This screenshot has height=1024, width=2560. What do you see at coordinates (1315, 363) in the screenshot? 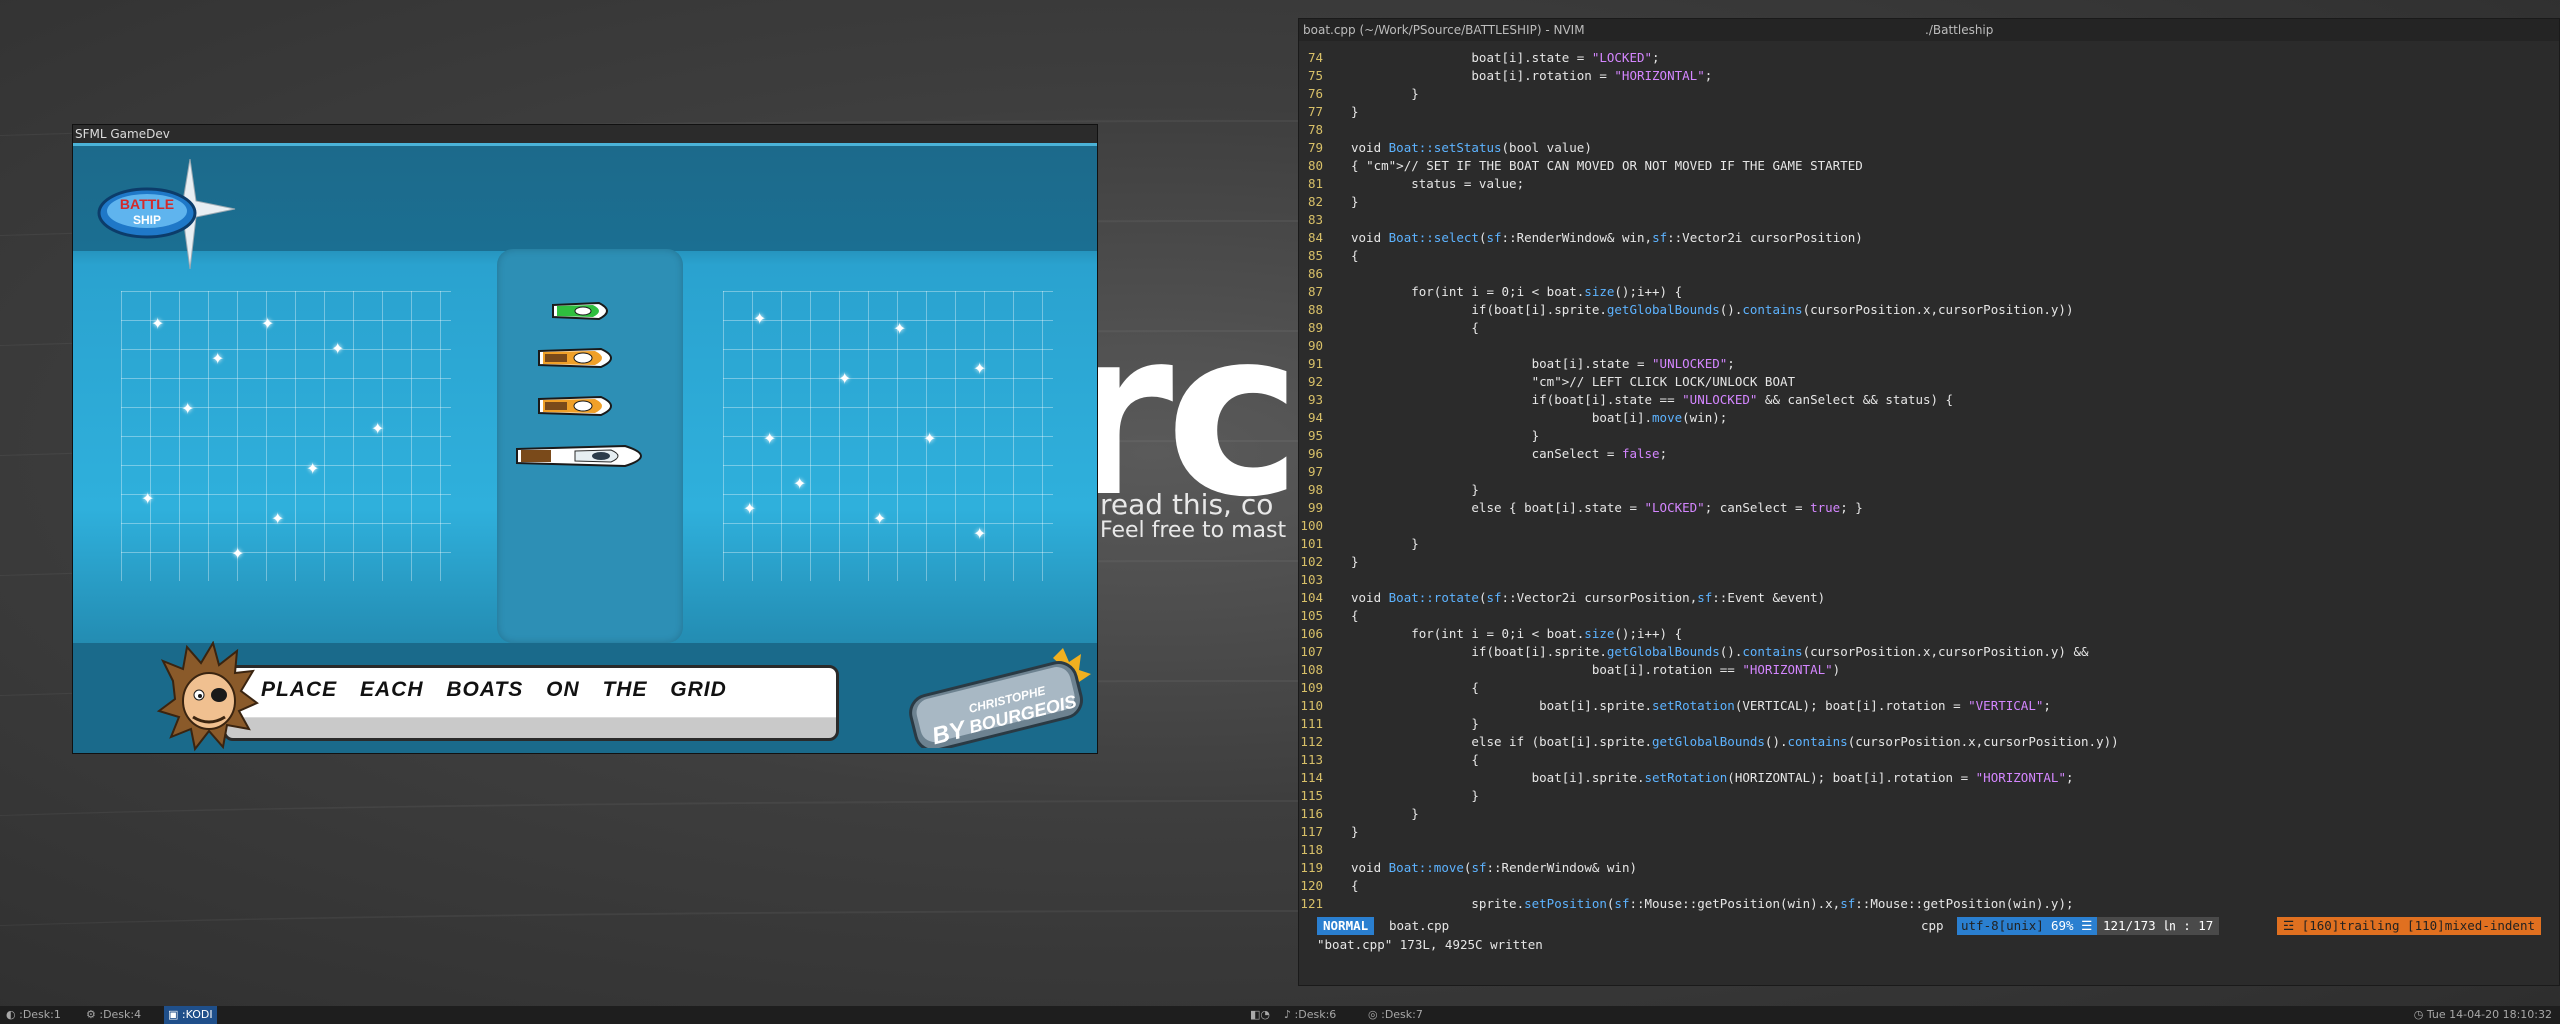
I see `line-number: 91` at bounding box center [1315, 363].